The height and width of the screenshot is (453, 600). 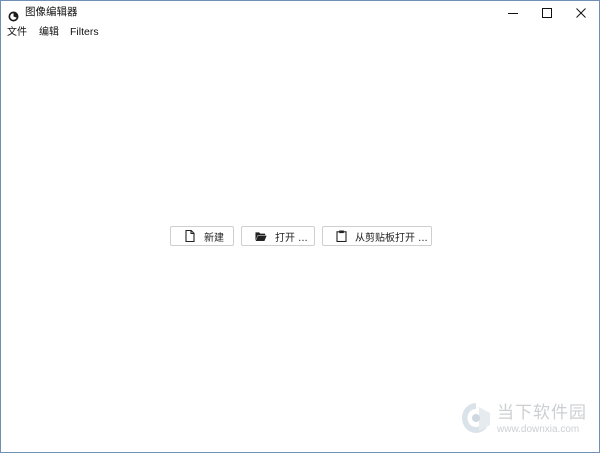 I want to click on menu-bar: 文件 编辑 Filters, so click(x=300, y=32).